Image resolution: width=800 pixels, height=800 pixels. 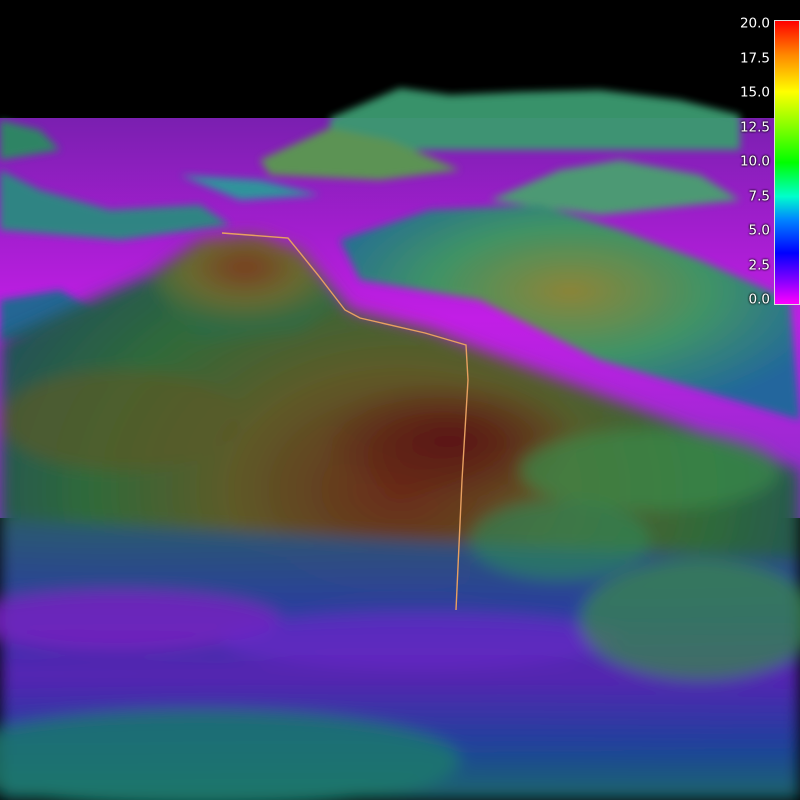 I want to click on colorbar-tick: 2.5, so click(x=759, y=265).